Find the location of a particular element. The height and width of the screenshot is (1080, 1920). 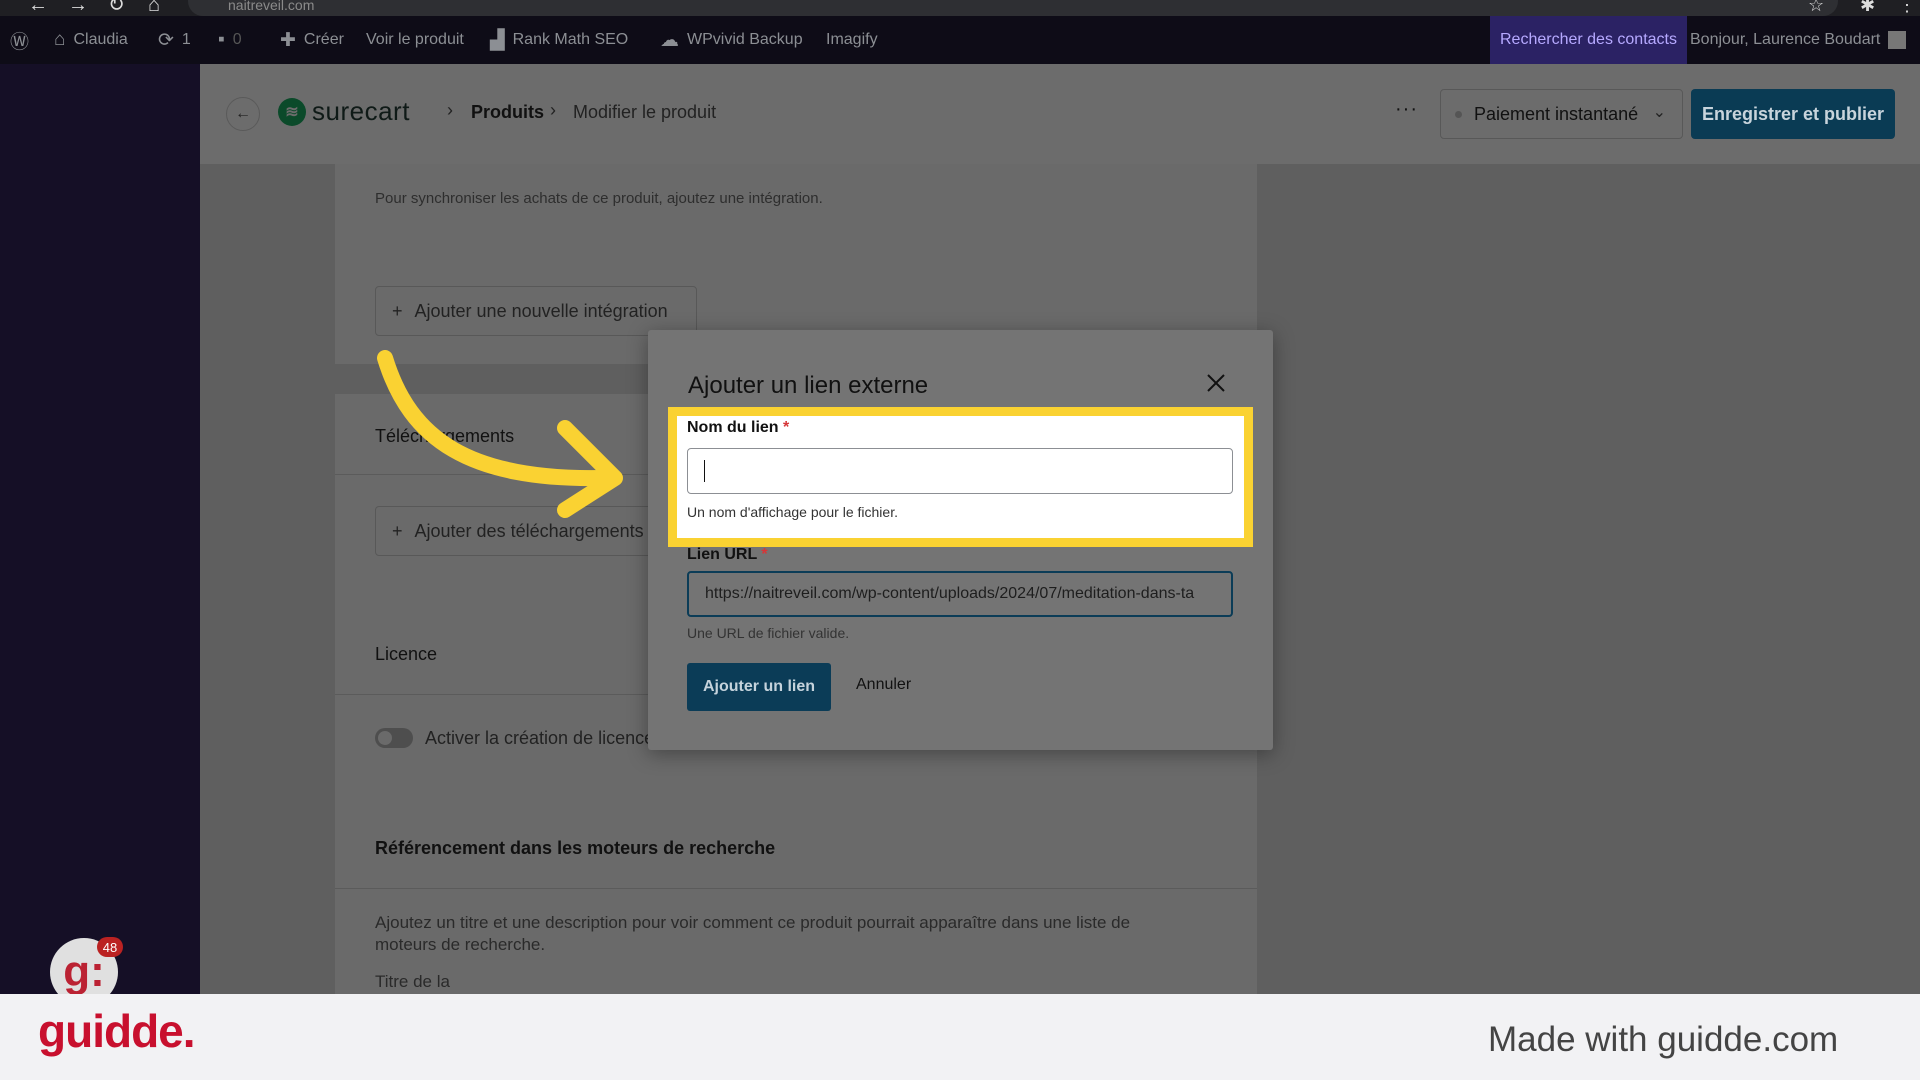

wordpress-logo-menu: Ⓦ is located at coordinates (19, 40).